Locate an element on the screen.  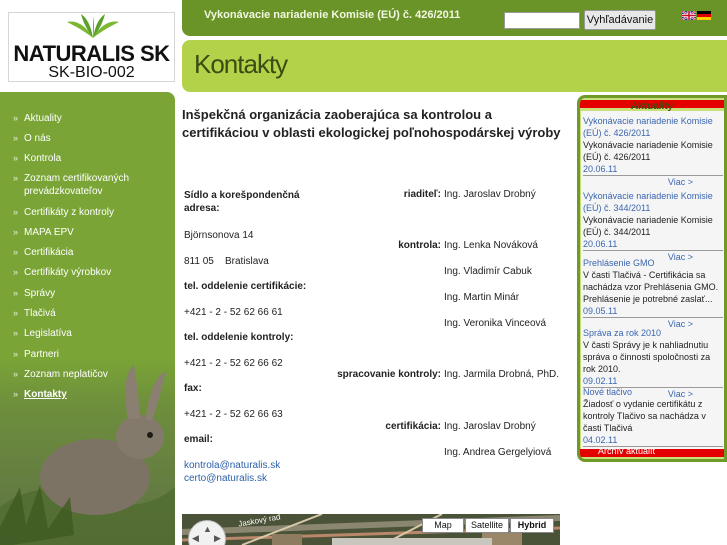
search-input is located at coordinates (542, 20).